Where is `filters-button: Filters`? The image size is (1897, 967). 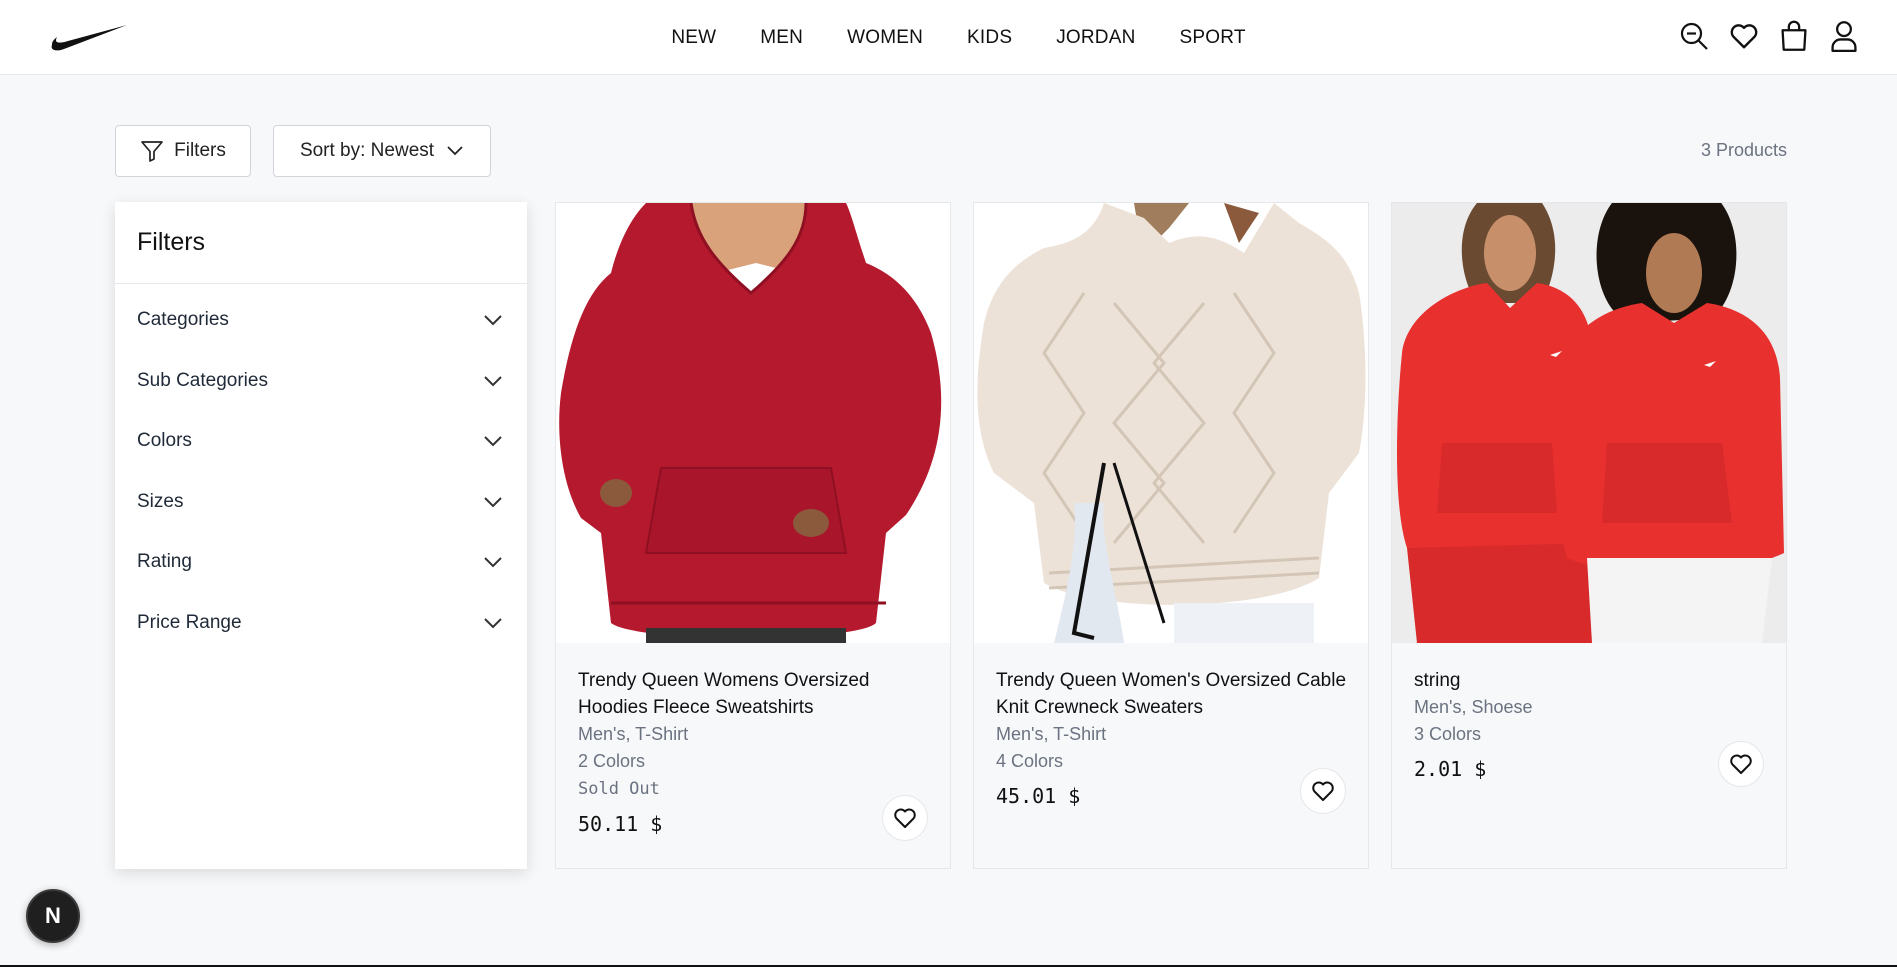
filters-button: Filters is located at coordinates (183, 151).